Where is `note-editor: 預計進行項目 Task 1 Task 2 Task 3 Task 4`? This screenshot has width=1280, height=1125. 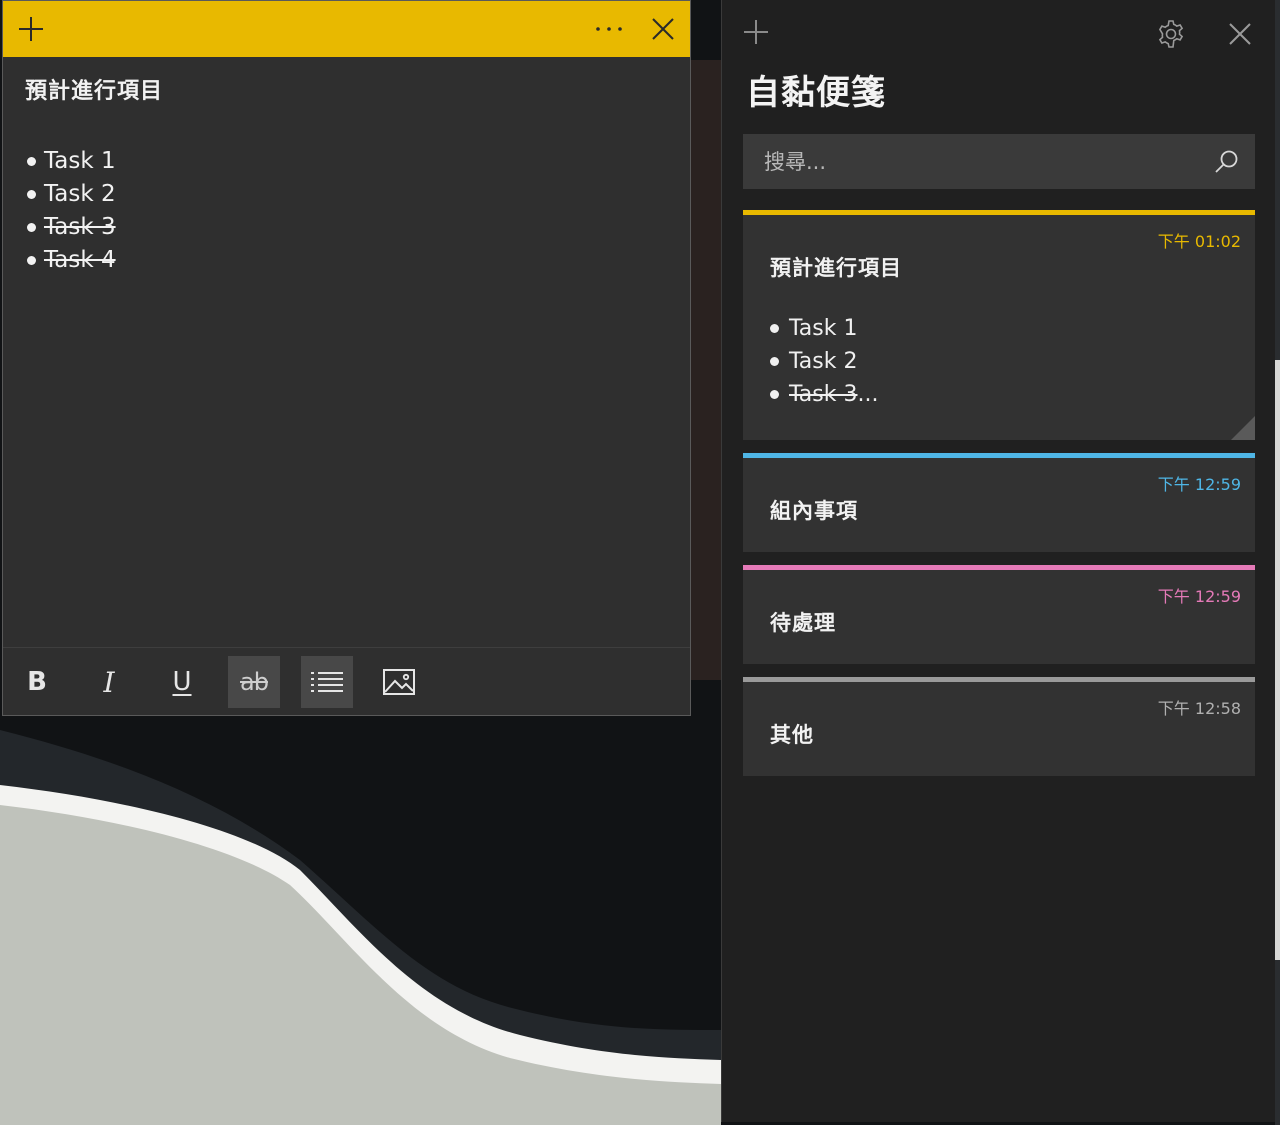
note-editor: 預計進行項目 Task 1 Task 2 Task 3 Task 4 is located at coordinates (347, 175).